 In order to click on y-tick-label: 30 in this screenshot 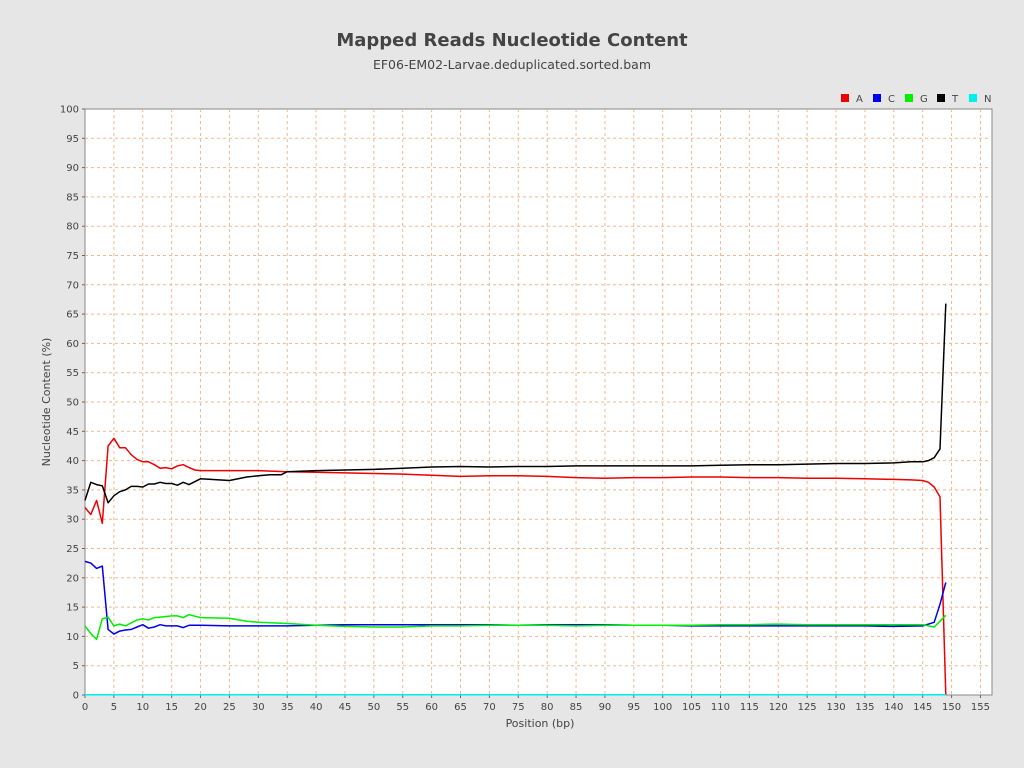, I will do `click(72, 520)`.